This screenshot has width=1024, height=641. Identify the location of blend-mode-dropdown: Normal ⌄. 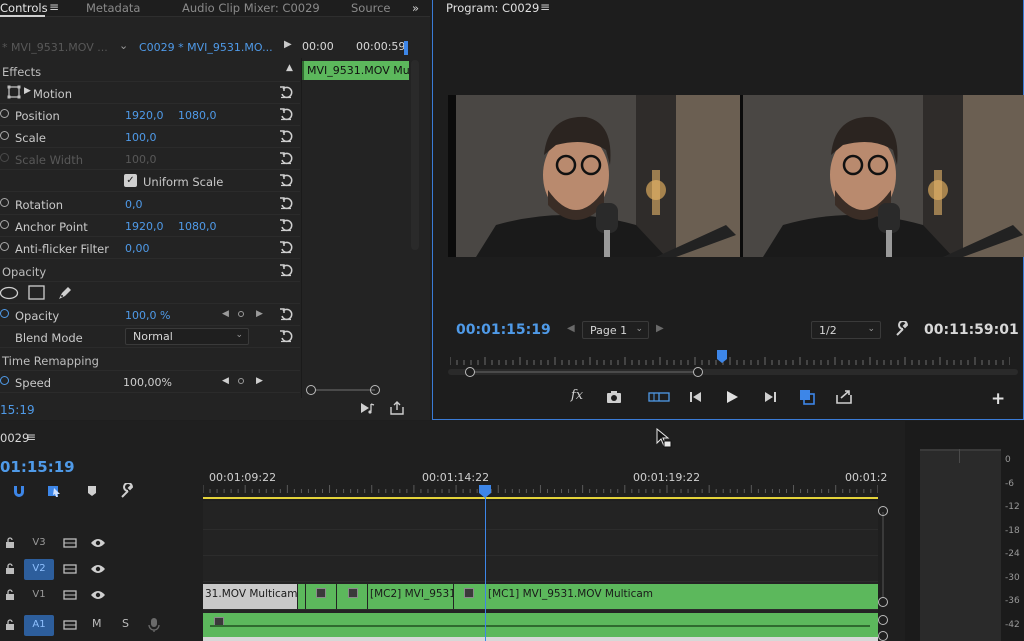
(187, 336).